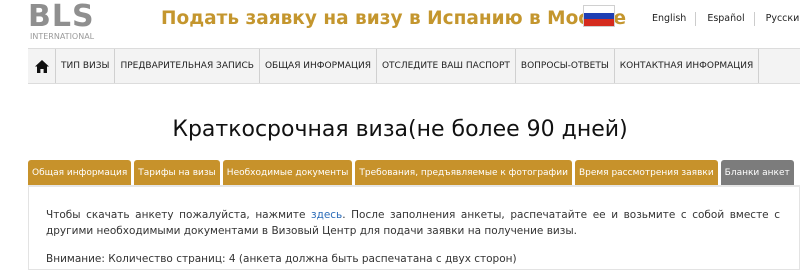 This screenshot has width=800, height=270. What do you see at coordinates (178, 215) in the screenshot?
I see `instructions-text-start: Чтобы скачать анкету пожалуйста, нажмите` at bounding box center [178, 215].